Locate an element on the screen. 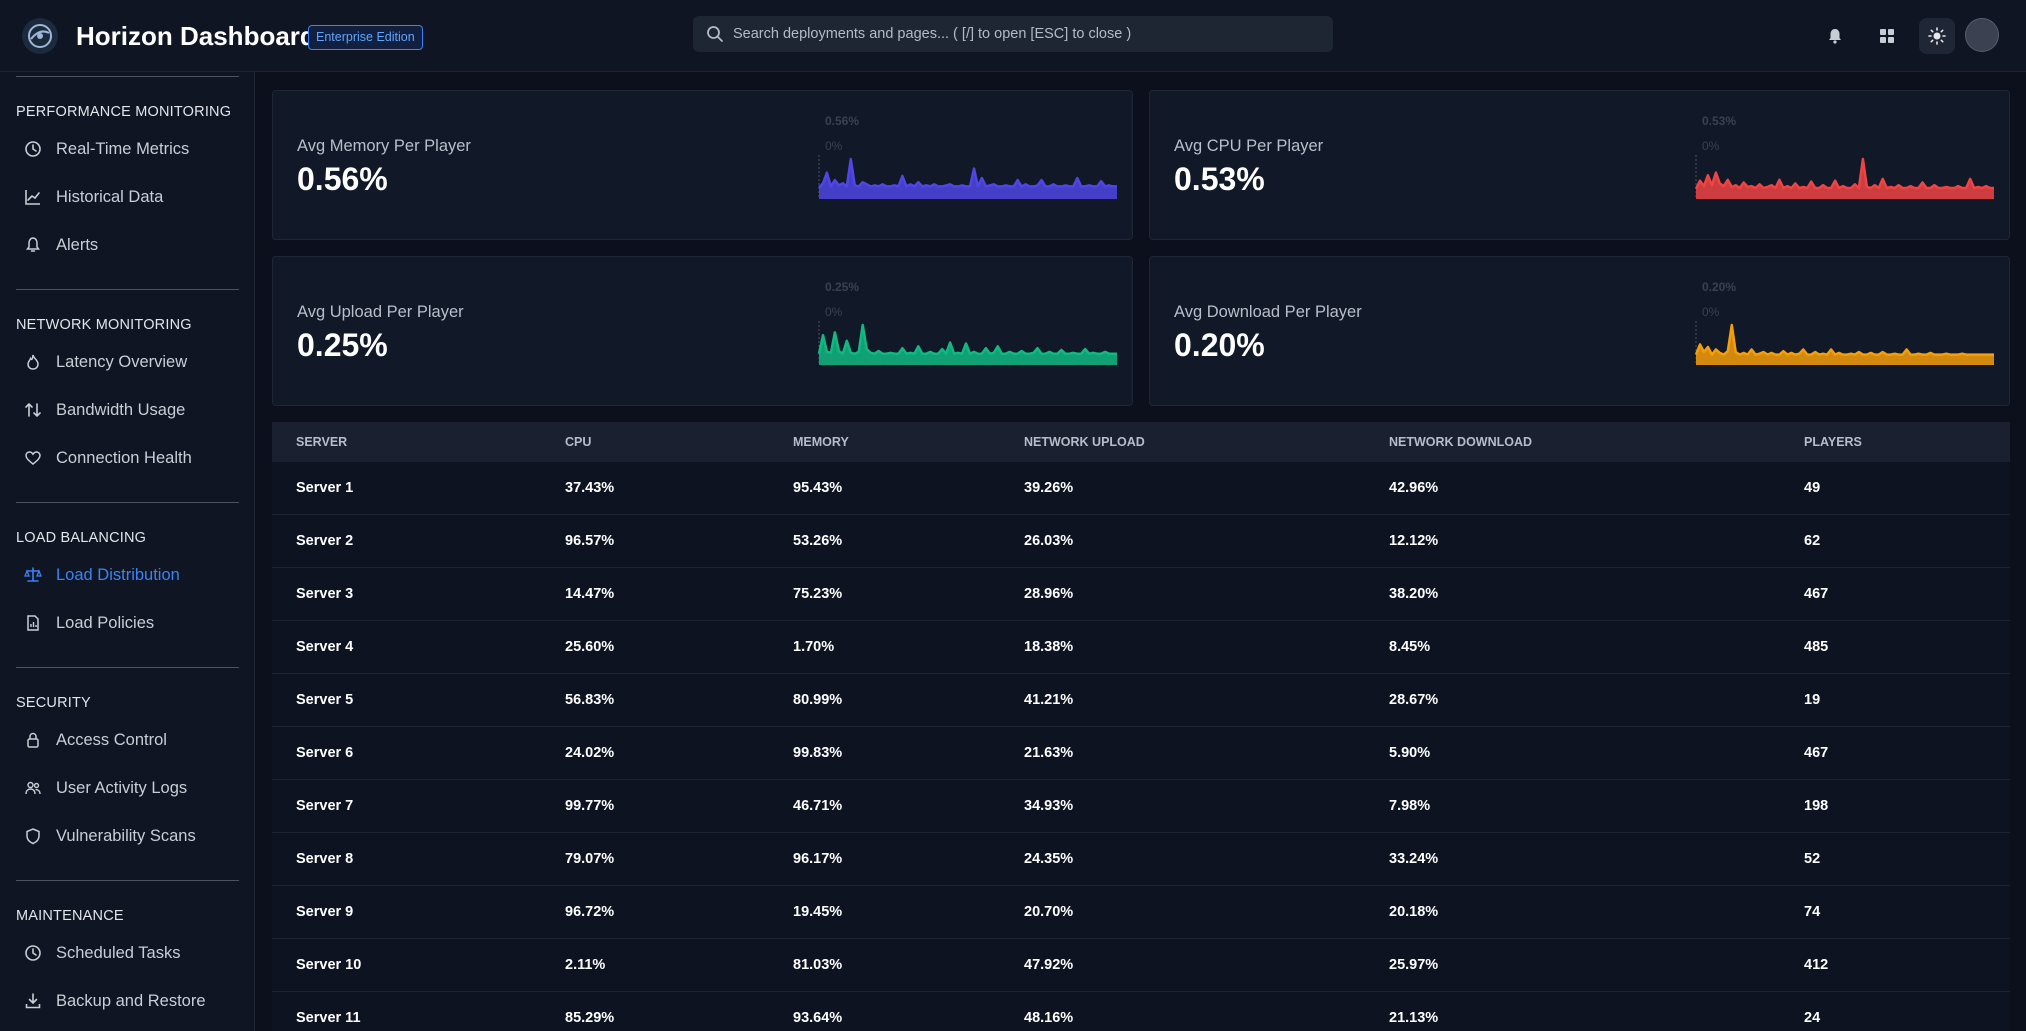 The width and height of the screenshot is (2026, 1031). stat-card-cpu: Avg CPU Per Player 0.53% 0.53% 0% is located at coordinates (1579, 165).